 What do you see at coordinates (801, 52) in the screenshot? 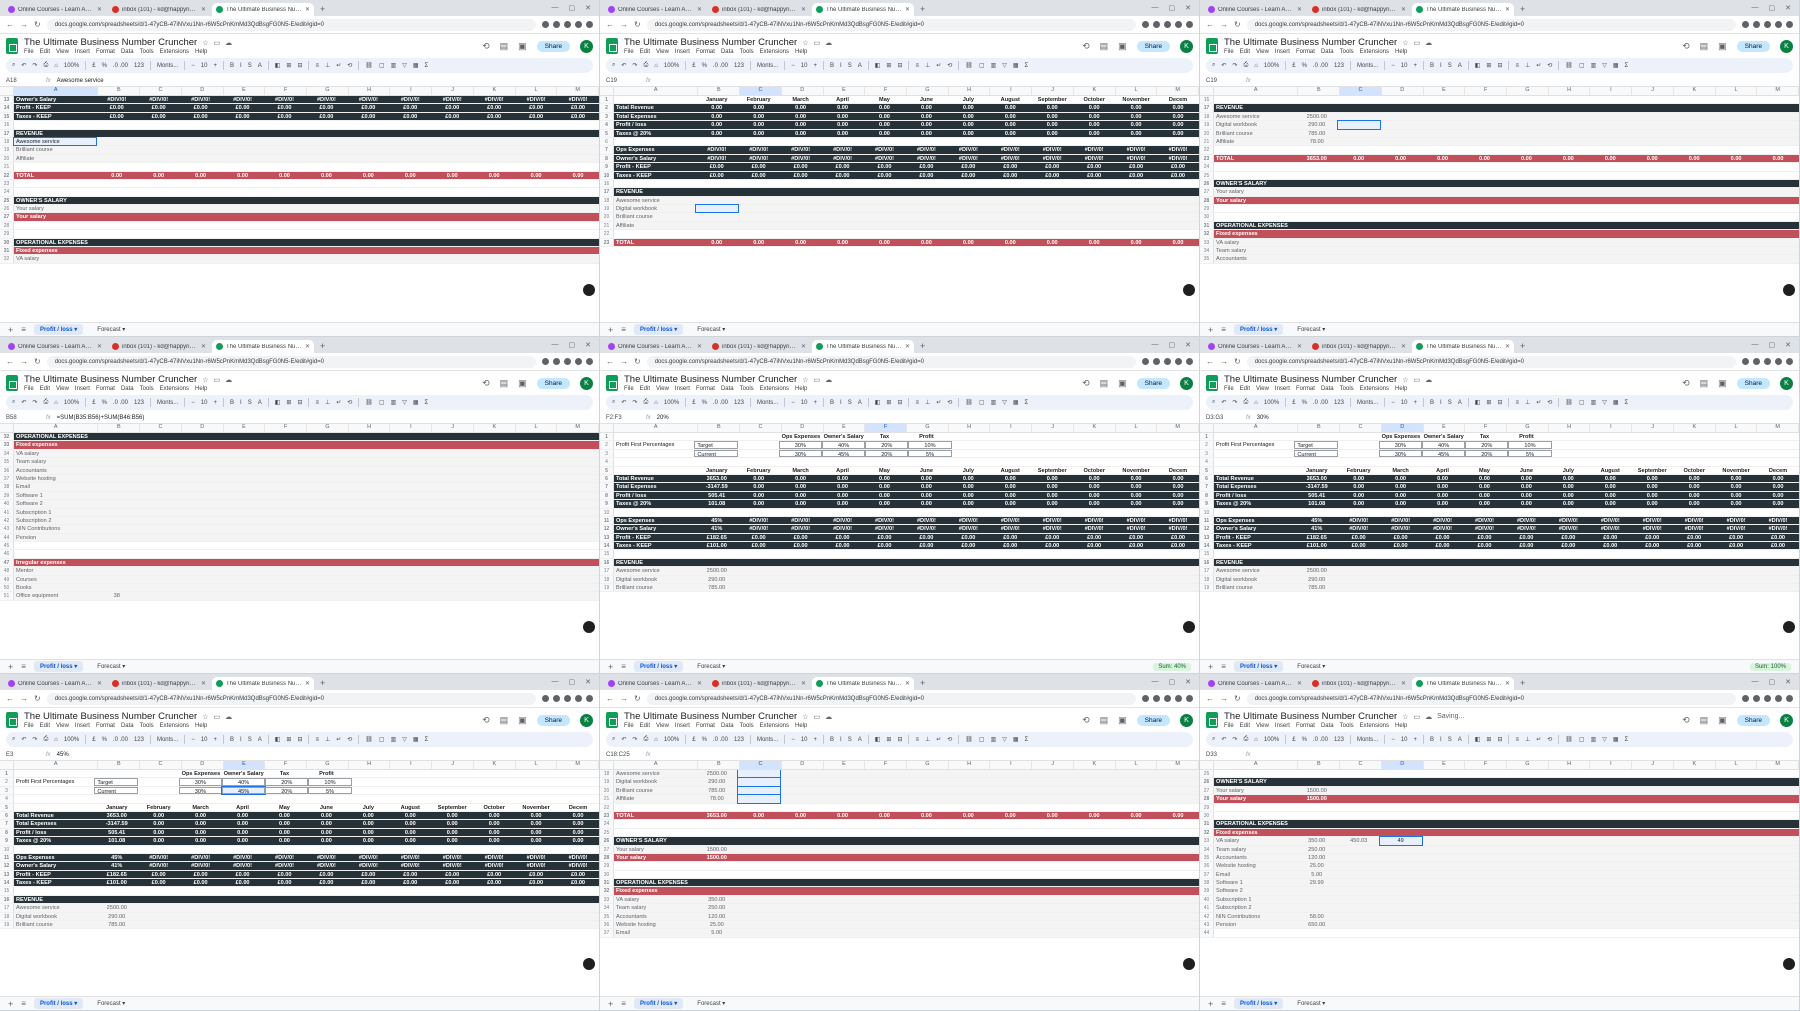
I see `menu-item: Help` at bounding box center [801, 52].